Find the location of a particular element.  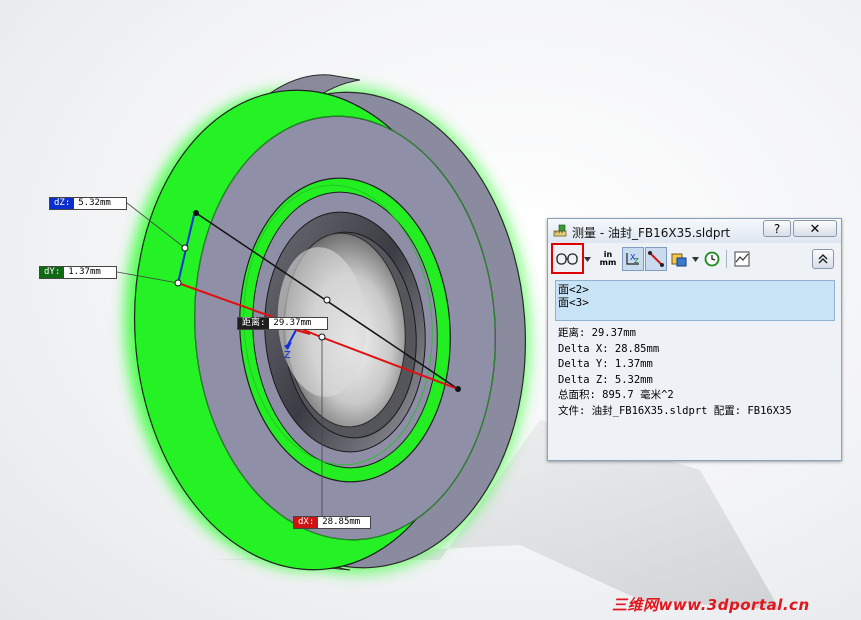

triad-z-label: Z is located at coordinates (287, 355).